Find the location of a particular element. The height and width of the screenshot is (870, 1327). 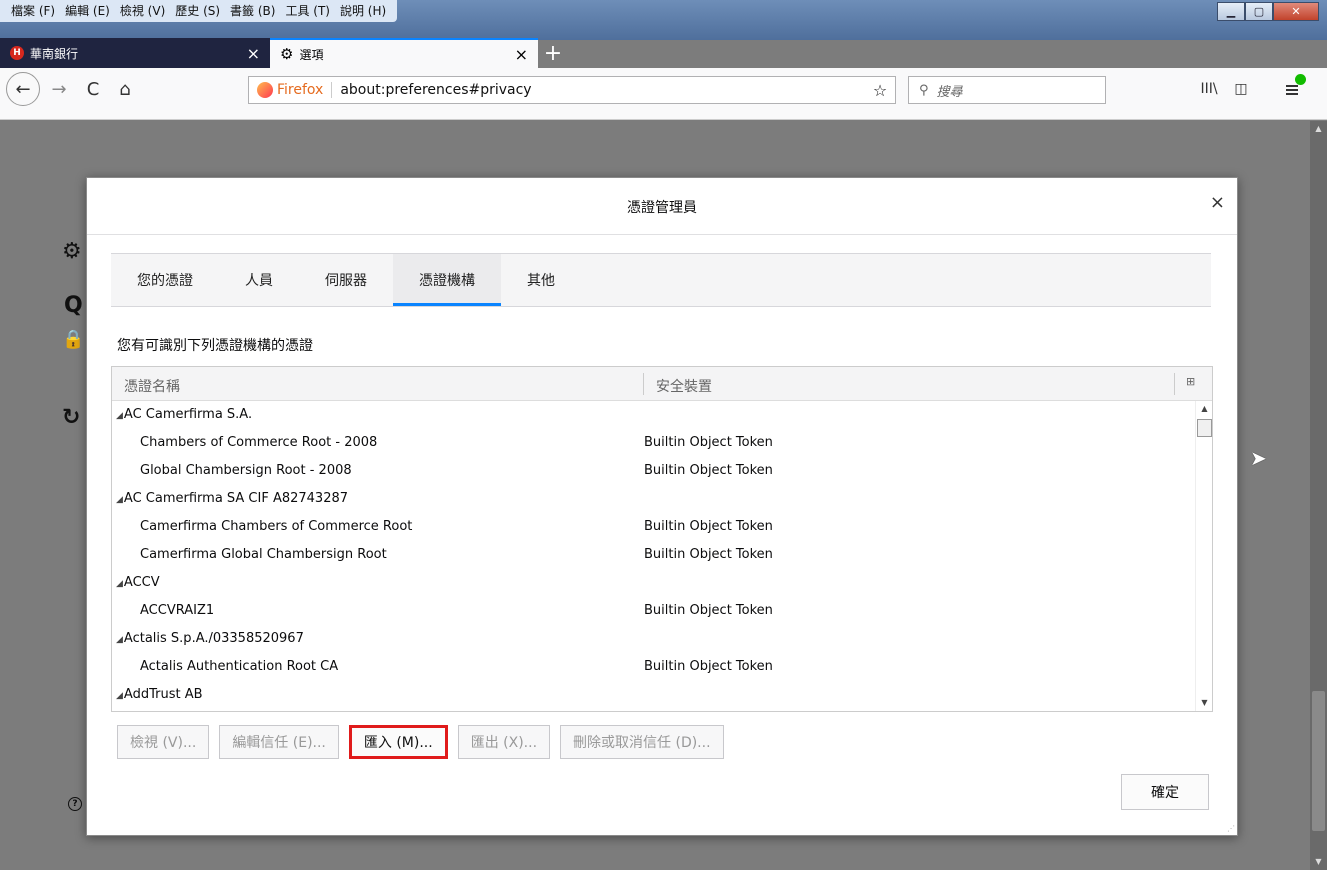

menu-file: 檔案 (F) is located at coordinates (33, 11).